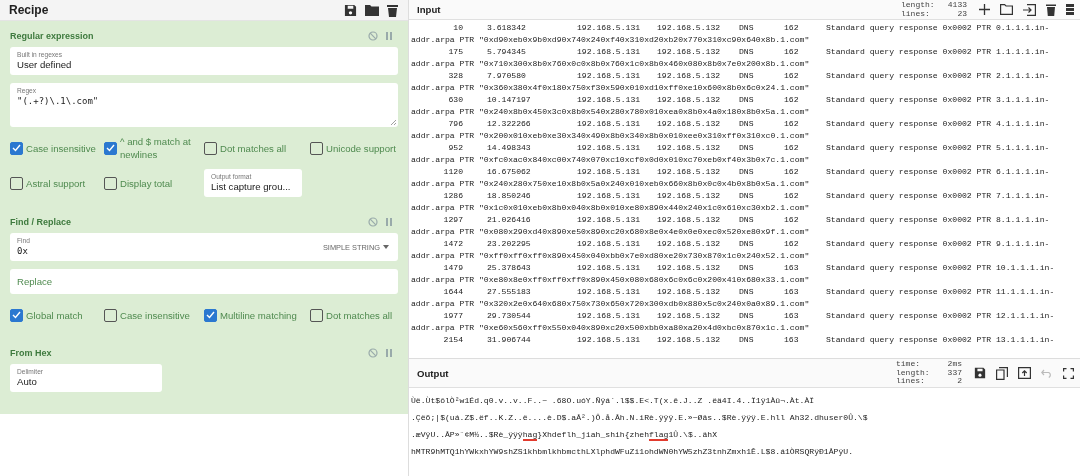 This screenshot has width=1080, height=476. What do you see at coordinates (940, 316) in the screenshot?
I see `packet-info: Standard query response 0x0002 PTR 12.1.1.1.in-` at bounding box center [940, 316].